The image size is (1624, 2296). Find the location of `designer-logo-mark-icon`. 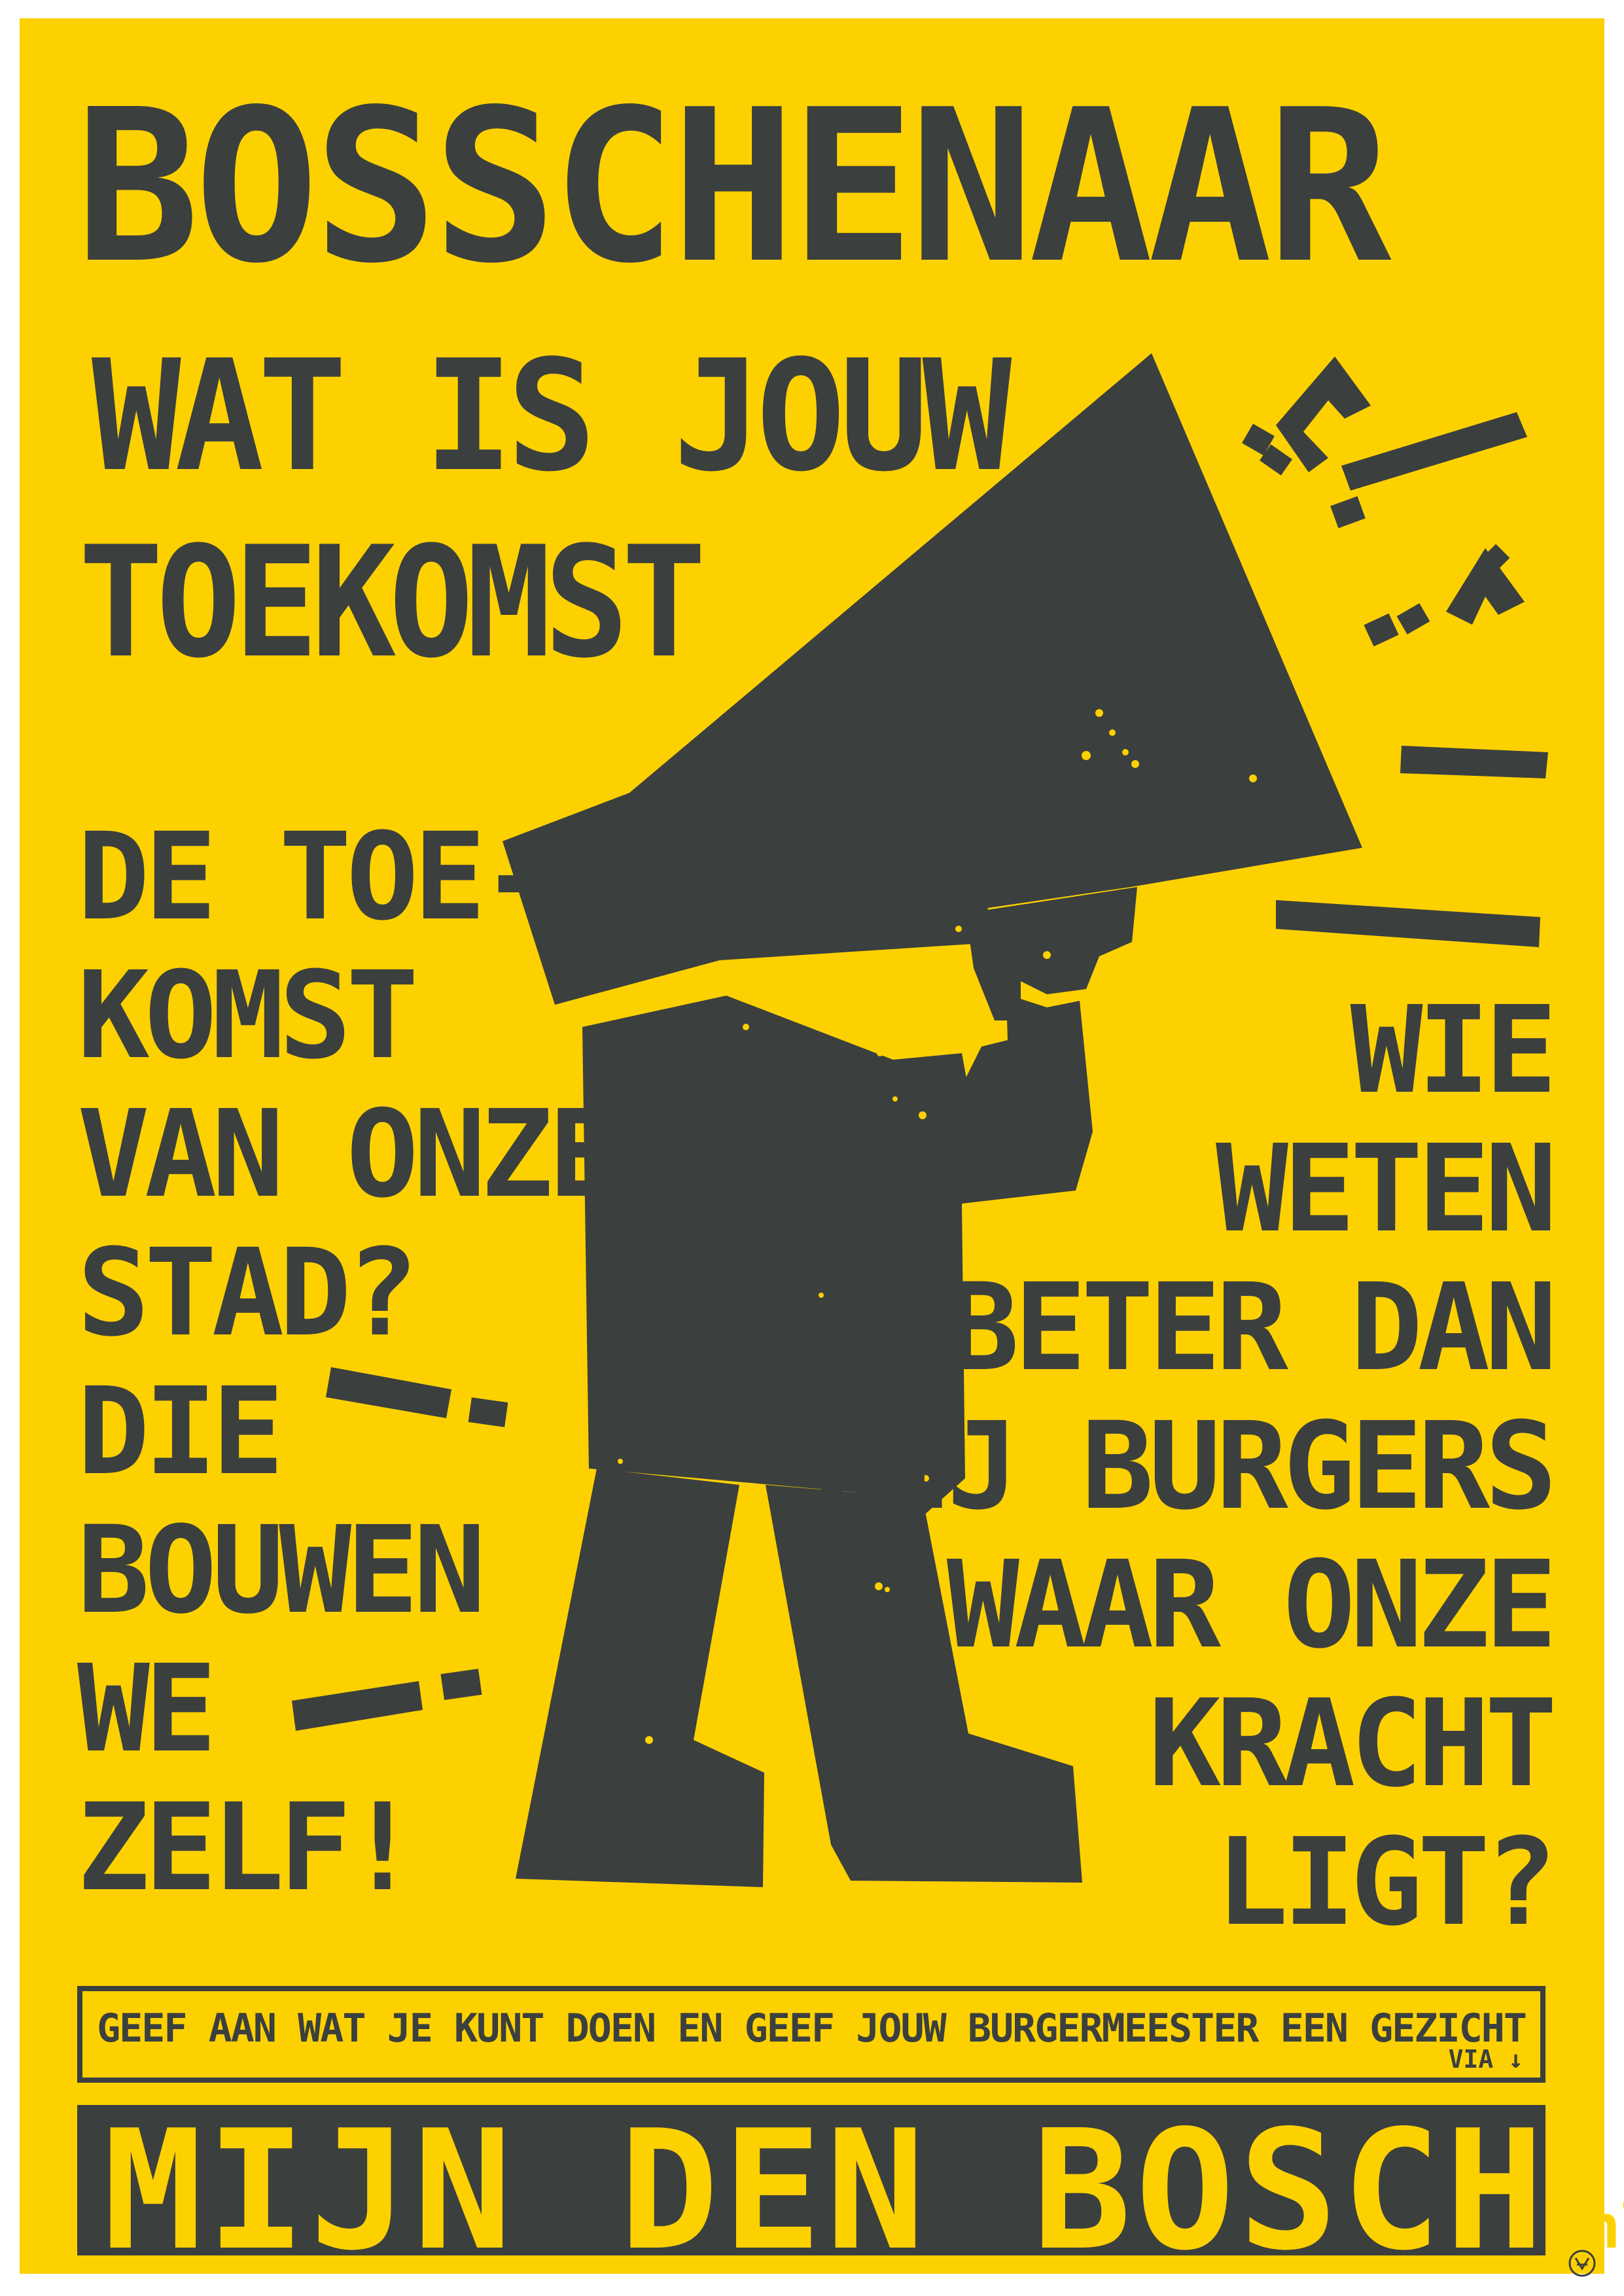

designer-logo-mark-icon is located at coordinates (1582, 2263).